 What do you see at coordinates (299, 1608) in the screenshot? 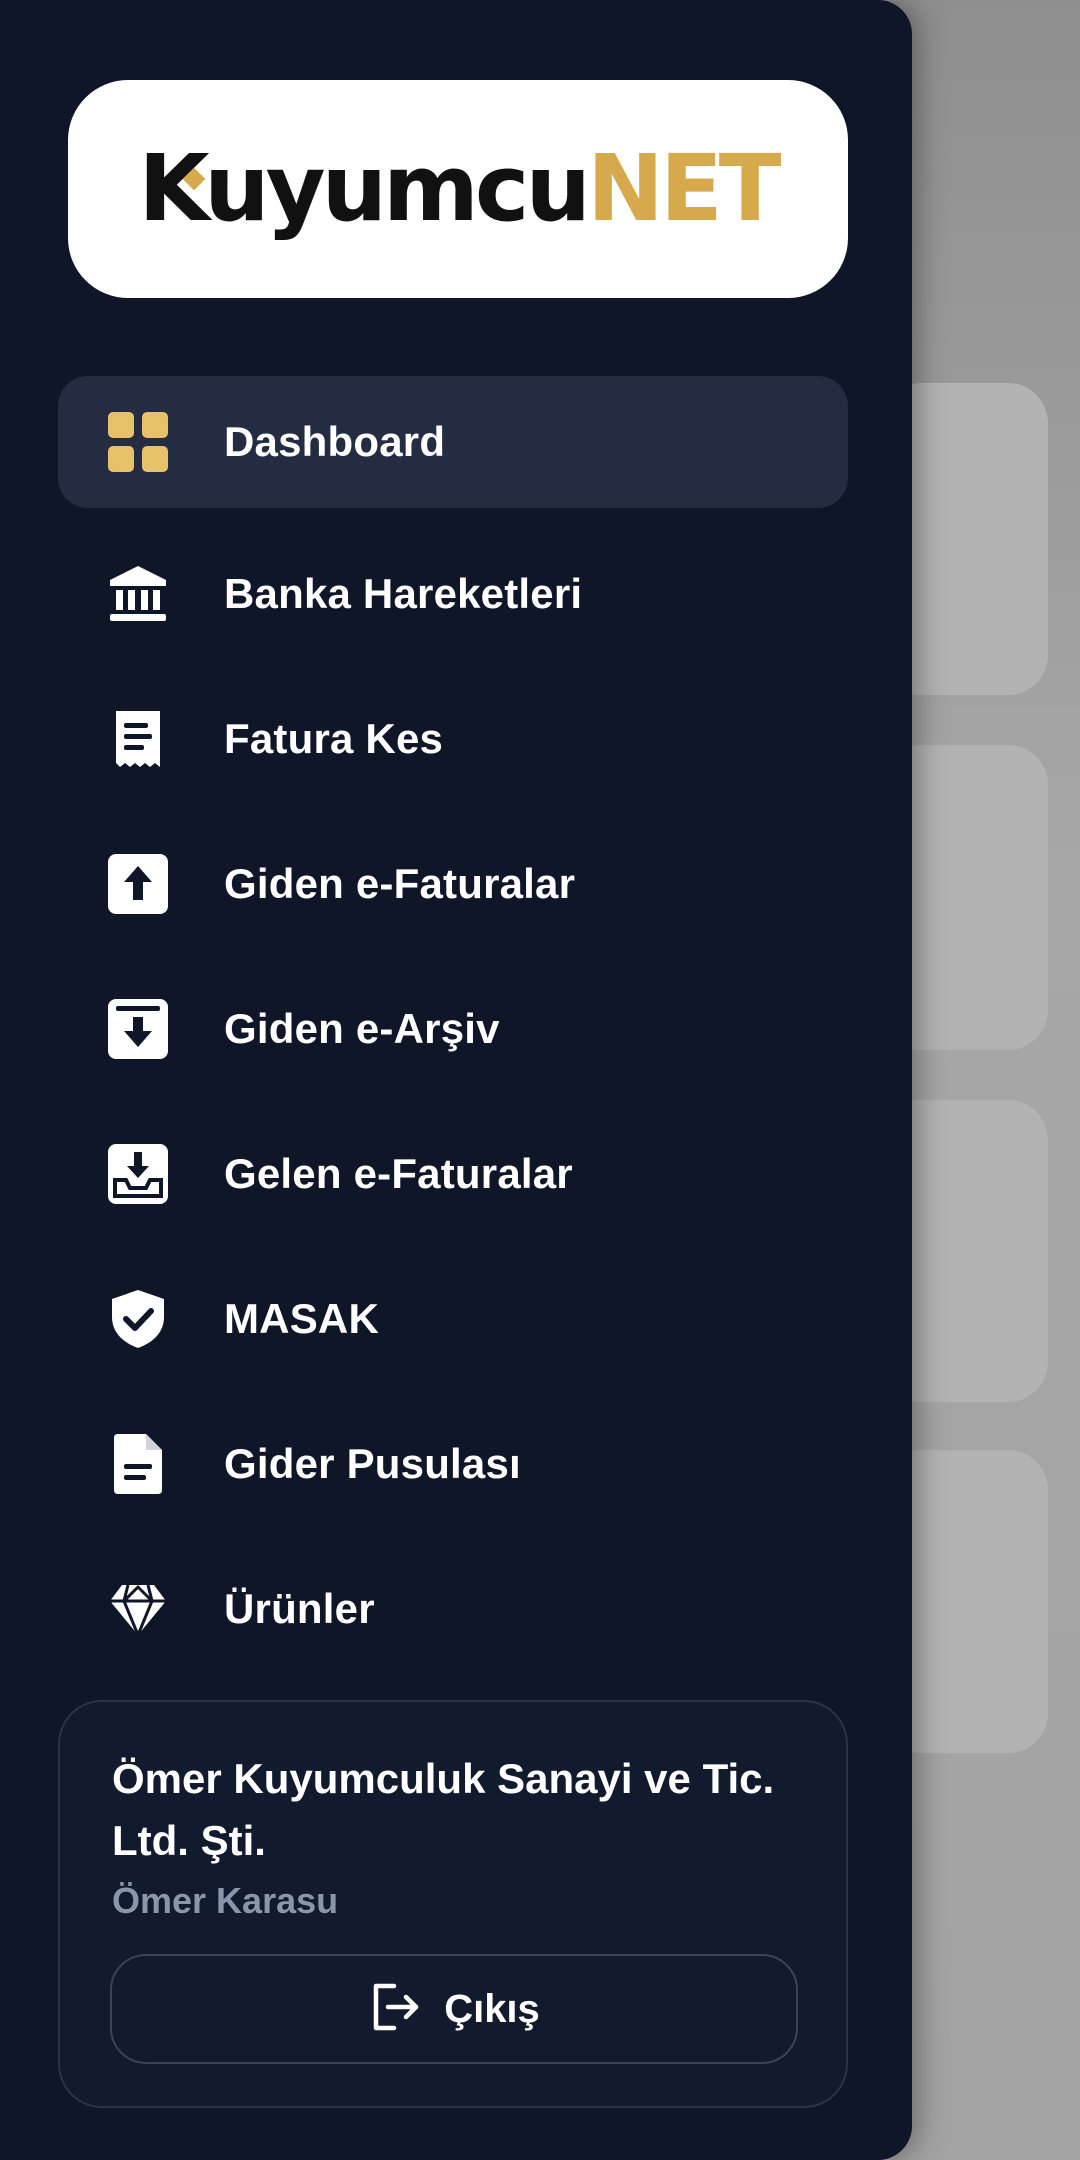
I see `sidebar-item-label: Ürünler` at bounding box center [299, 1608].